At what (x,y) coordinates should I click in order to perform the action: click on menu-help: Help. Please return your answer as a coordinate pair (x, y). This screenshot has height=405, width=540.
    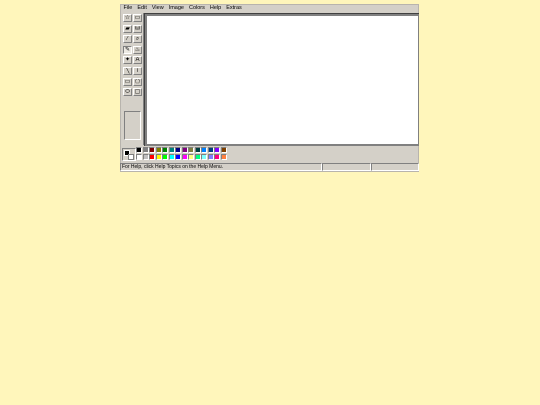
    Looking at the image, I should click on (215, 8).